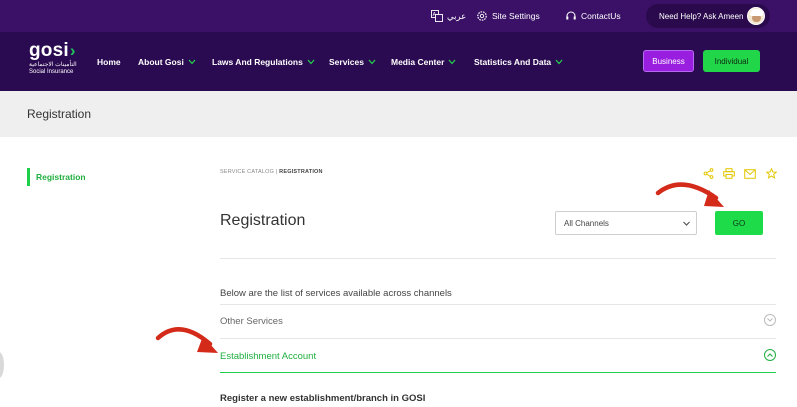 The height and width of the screenshot is (407, 797). Describe the element at coordinates (571, 15) in the screenshot. I see `headset-icon` at that location.